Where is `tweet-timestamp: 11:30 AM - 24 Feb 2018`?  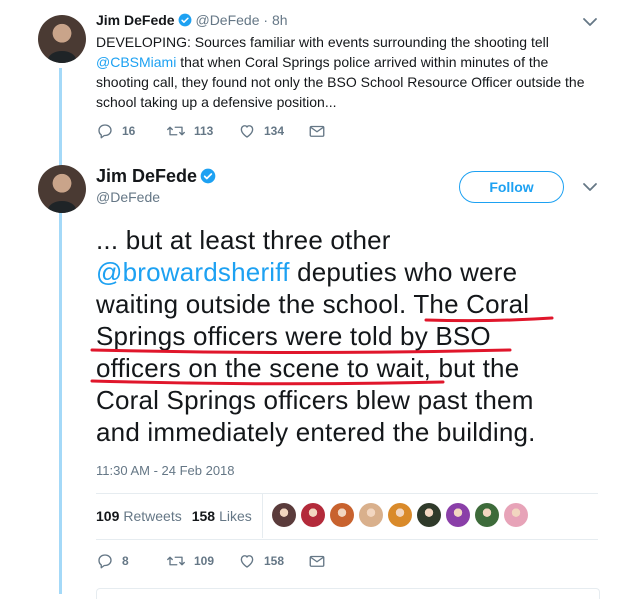
tweet-timestamp: 11:30 AM - 24 Feb 2018 is located at coordinates (165, 470).